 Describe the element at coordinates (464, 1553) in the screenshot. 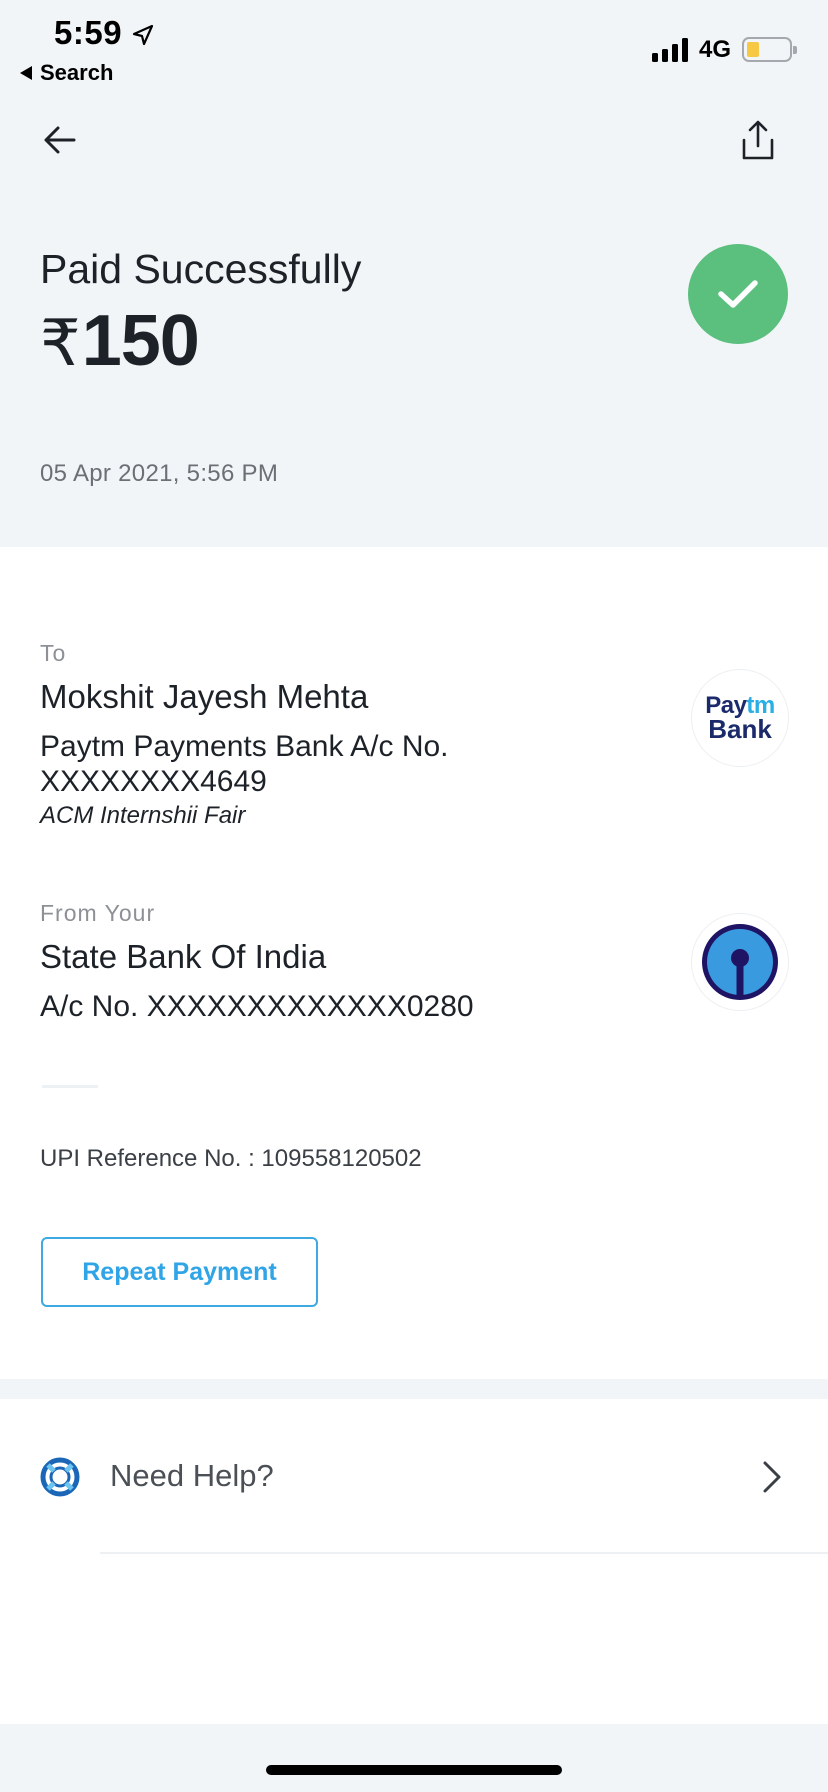

I see `help-divider` at that location.